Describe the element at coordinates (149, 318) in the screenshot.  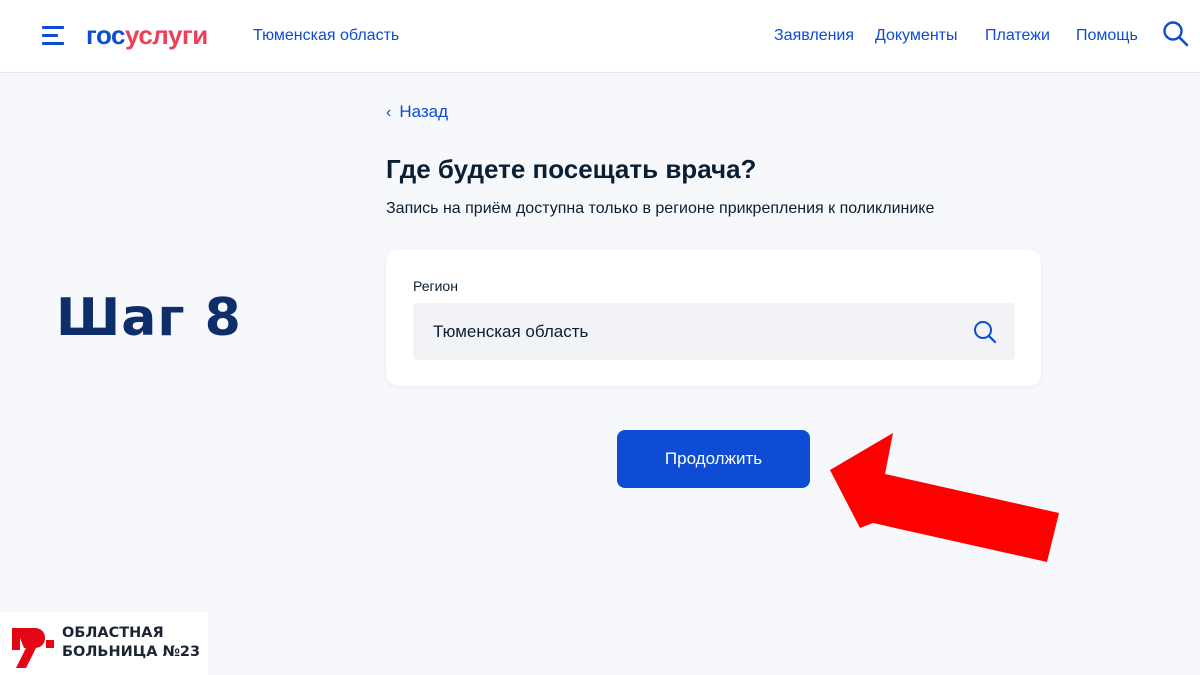
I see `step-label: Шаг 8` at that location.